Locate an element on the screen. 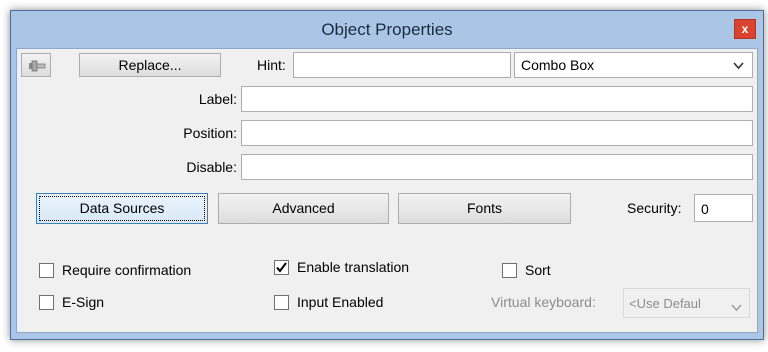  hint-label: Hint: is located at coordinates (271, 65).